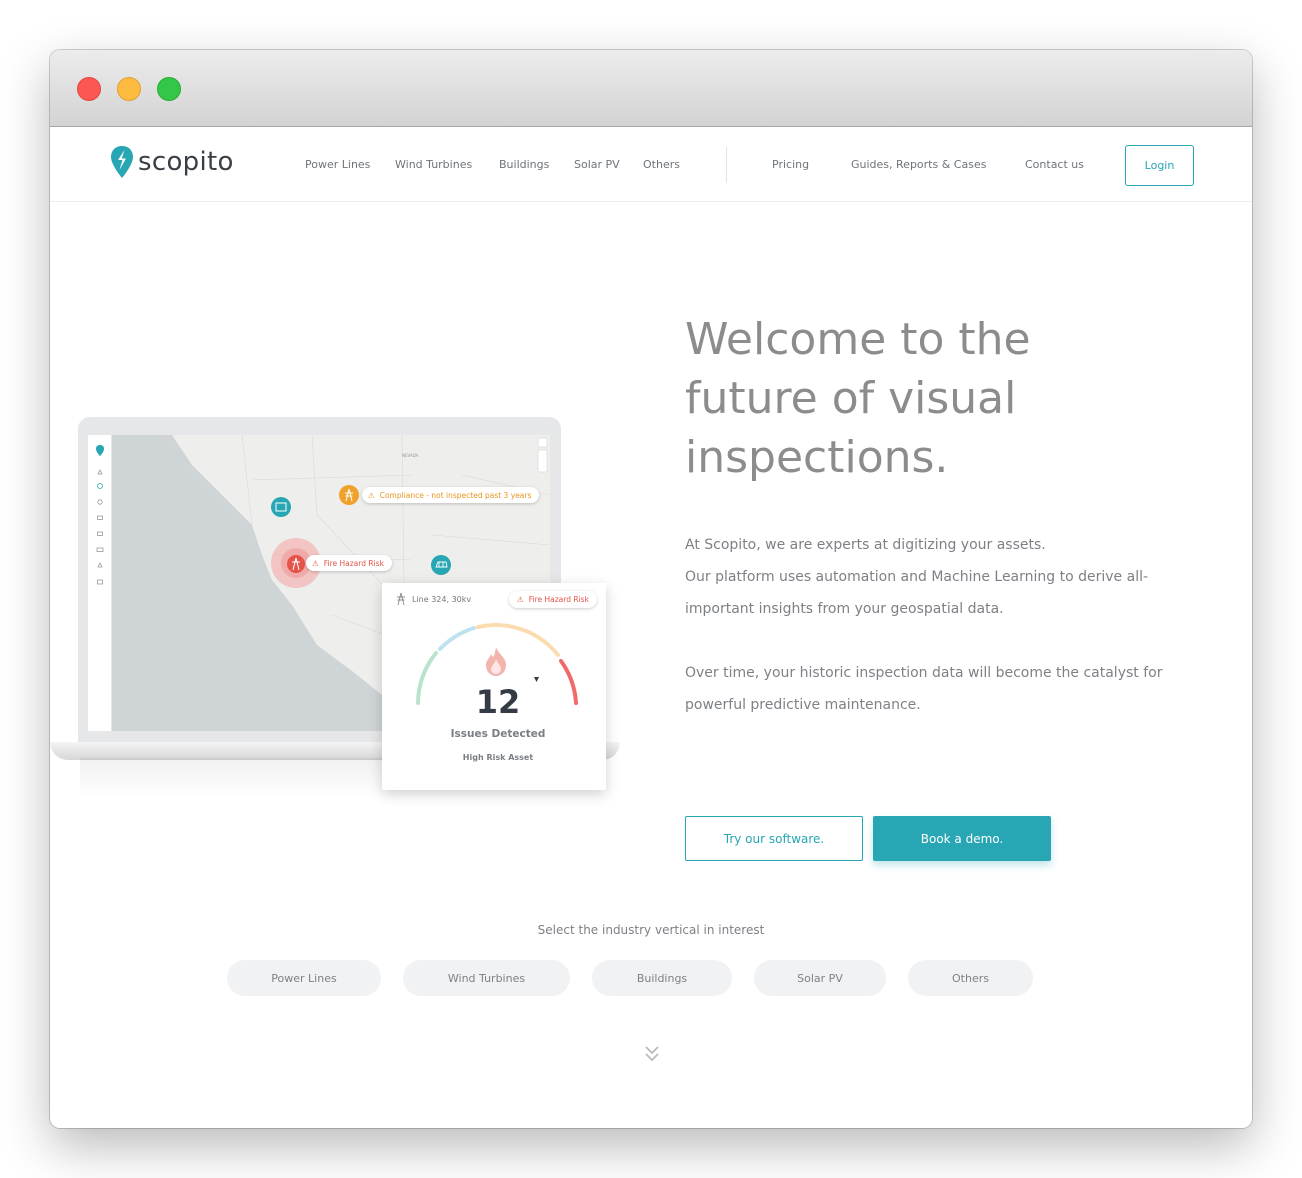 The height and width of the screenshot is (1178, 1302). I want to click on tower-marker-orange-icon, so click(349, 495).